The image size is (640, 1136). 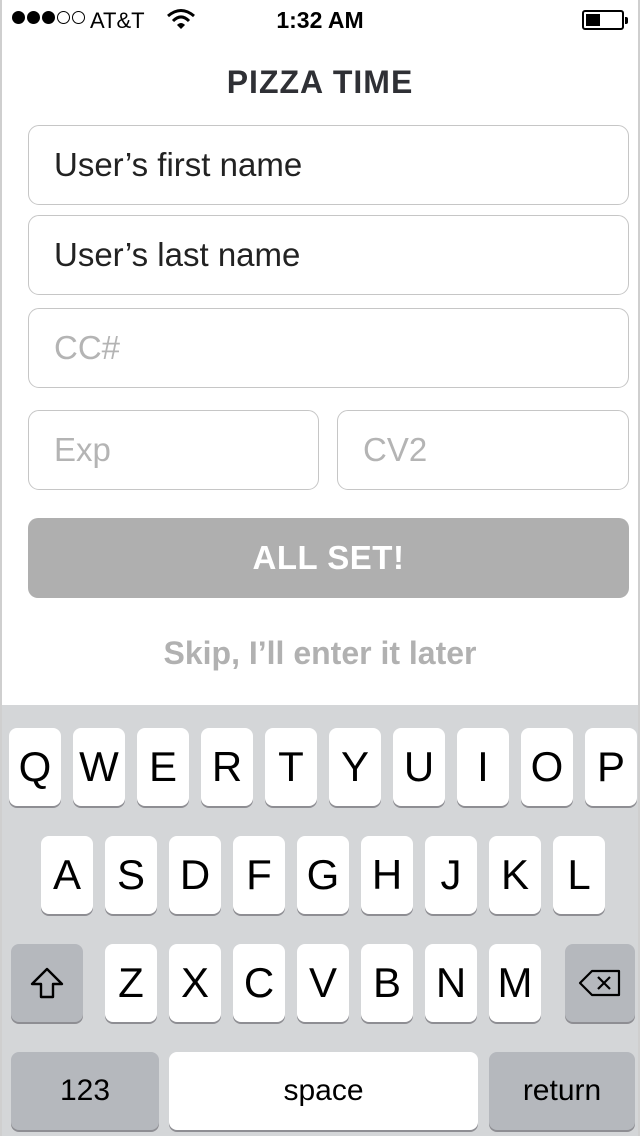 What do you see at coordinates (328, 255) in the screenshot?
I see `last-name-field: User’s last name` at bounding box center [328, 255].